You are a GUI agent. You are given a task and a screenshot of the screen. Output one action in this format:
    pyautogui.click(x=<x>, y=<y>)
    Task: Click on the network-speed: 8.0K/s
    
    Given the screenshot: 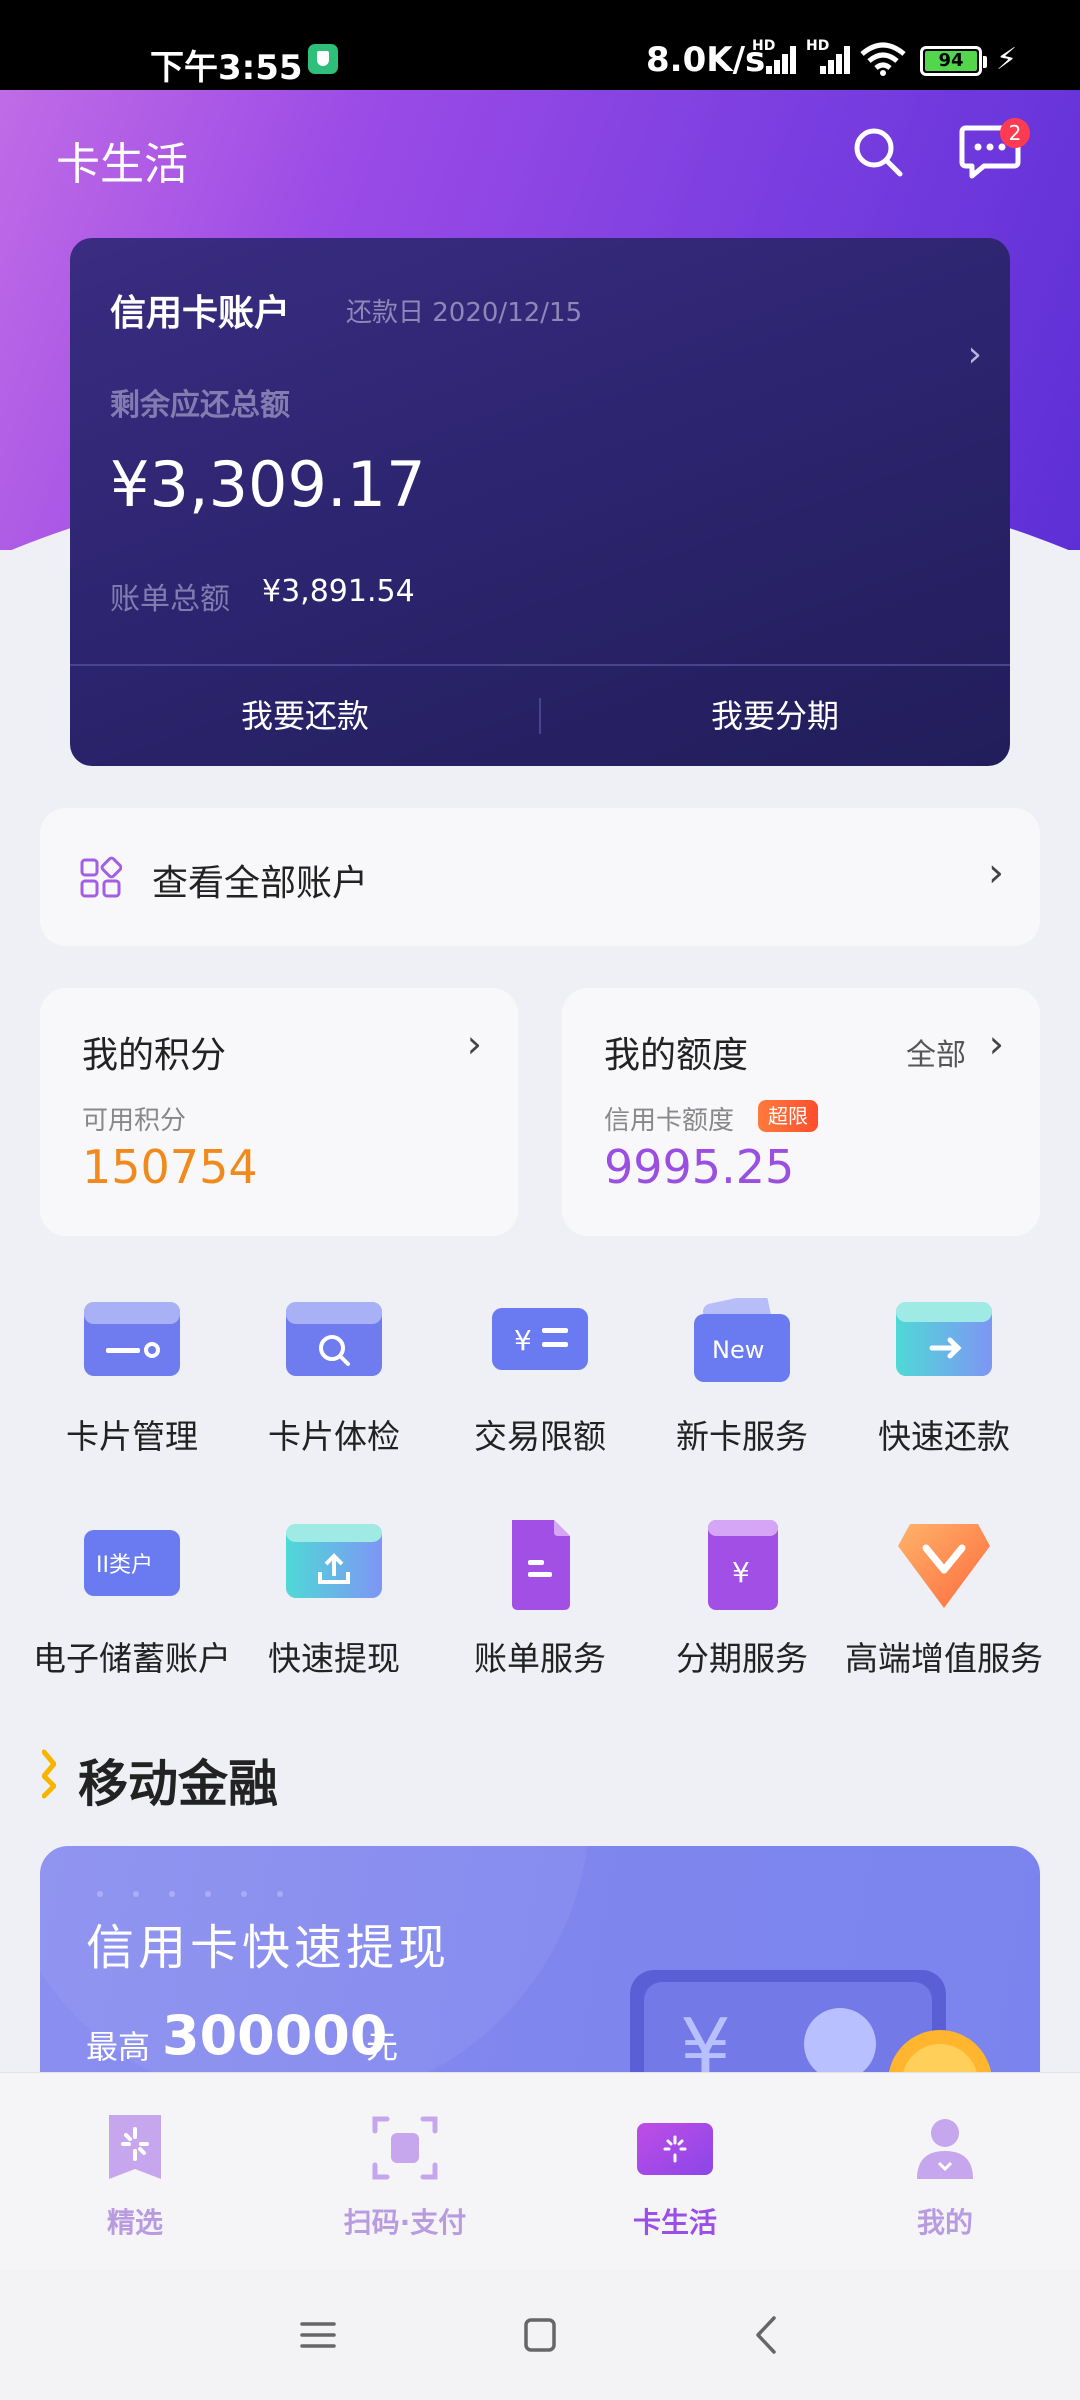 What is the action you would take?
    pyautogui.click(x=706, y=60)
    